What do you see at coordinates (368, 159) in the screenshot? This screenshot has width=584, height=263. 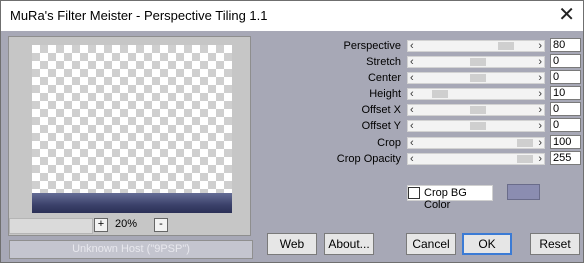 I see `slider-label: Crop Opacity` at bounding box center [368, 159].